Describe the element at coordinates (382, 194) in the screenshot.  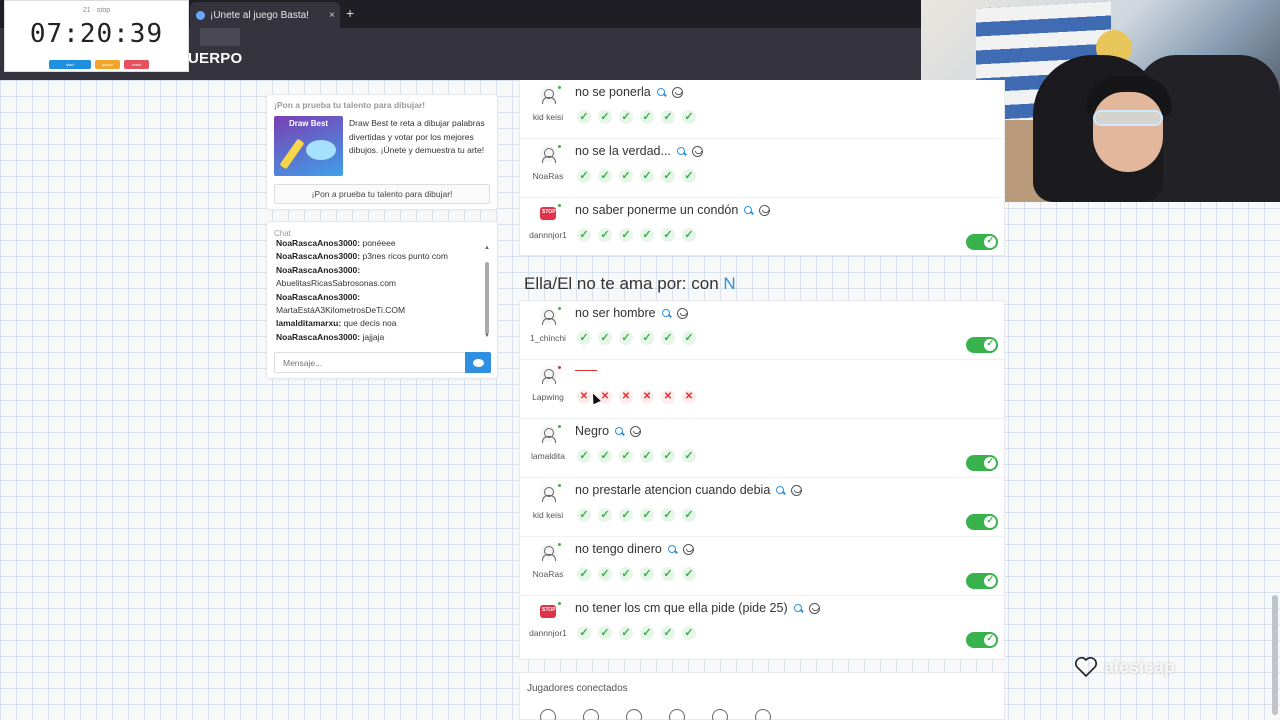
I see `promo-button: ¡Pon a prueba tu talento para dibujar!` at that location.